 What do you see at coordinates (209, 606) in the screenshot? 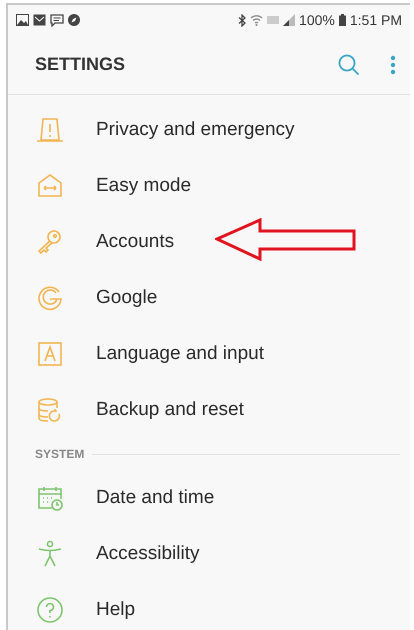
I see `settings-item: Help` at bounding box center [209, 606].